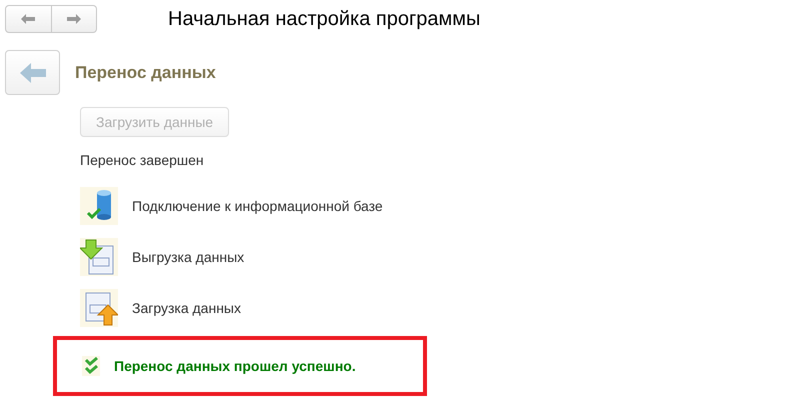 This screenshot has height=419, width=797. I want to click on database-check-icon, so click(99, 206).